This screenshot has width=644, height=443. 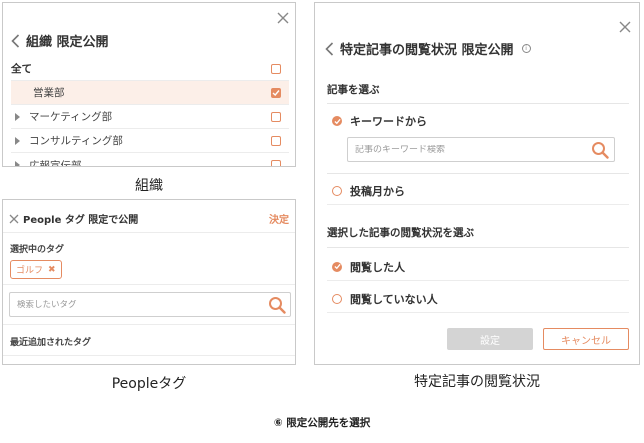 What do you see at coordinates (478, 267) in the screenshot?
I see `option-viewed: 閲覧した人` at bounding box center [478, 267].